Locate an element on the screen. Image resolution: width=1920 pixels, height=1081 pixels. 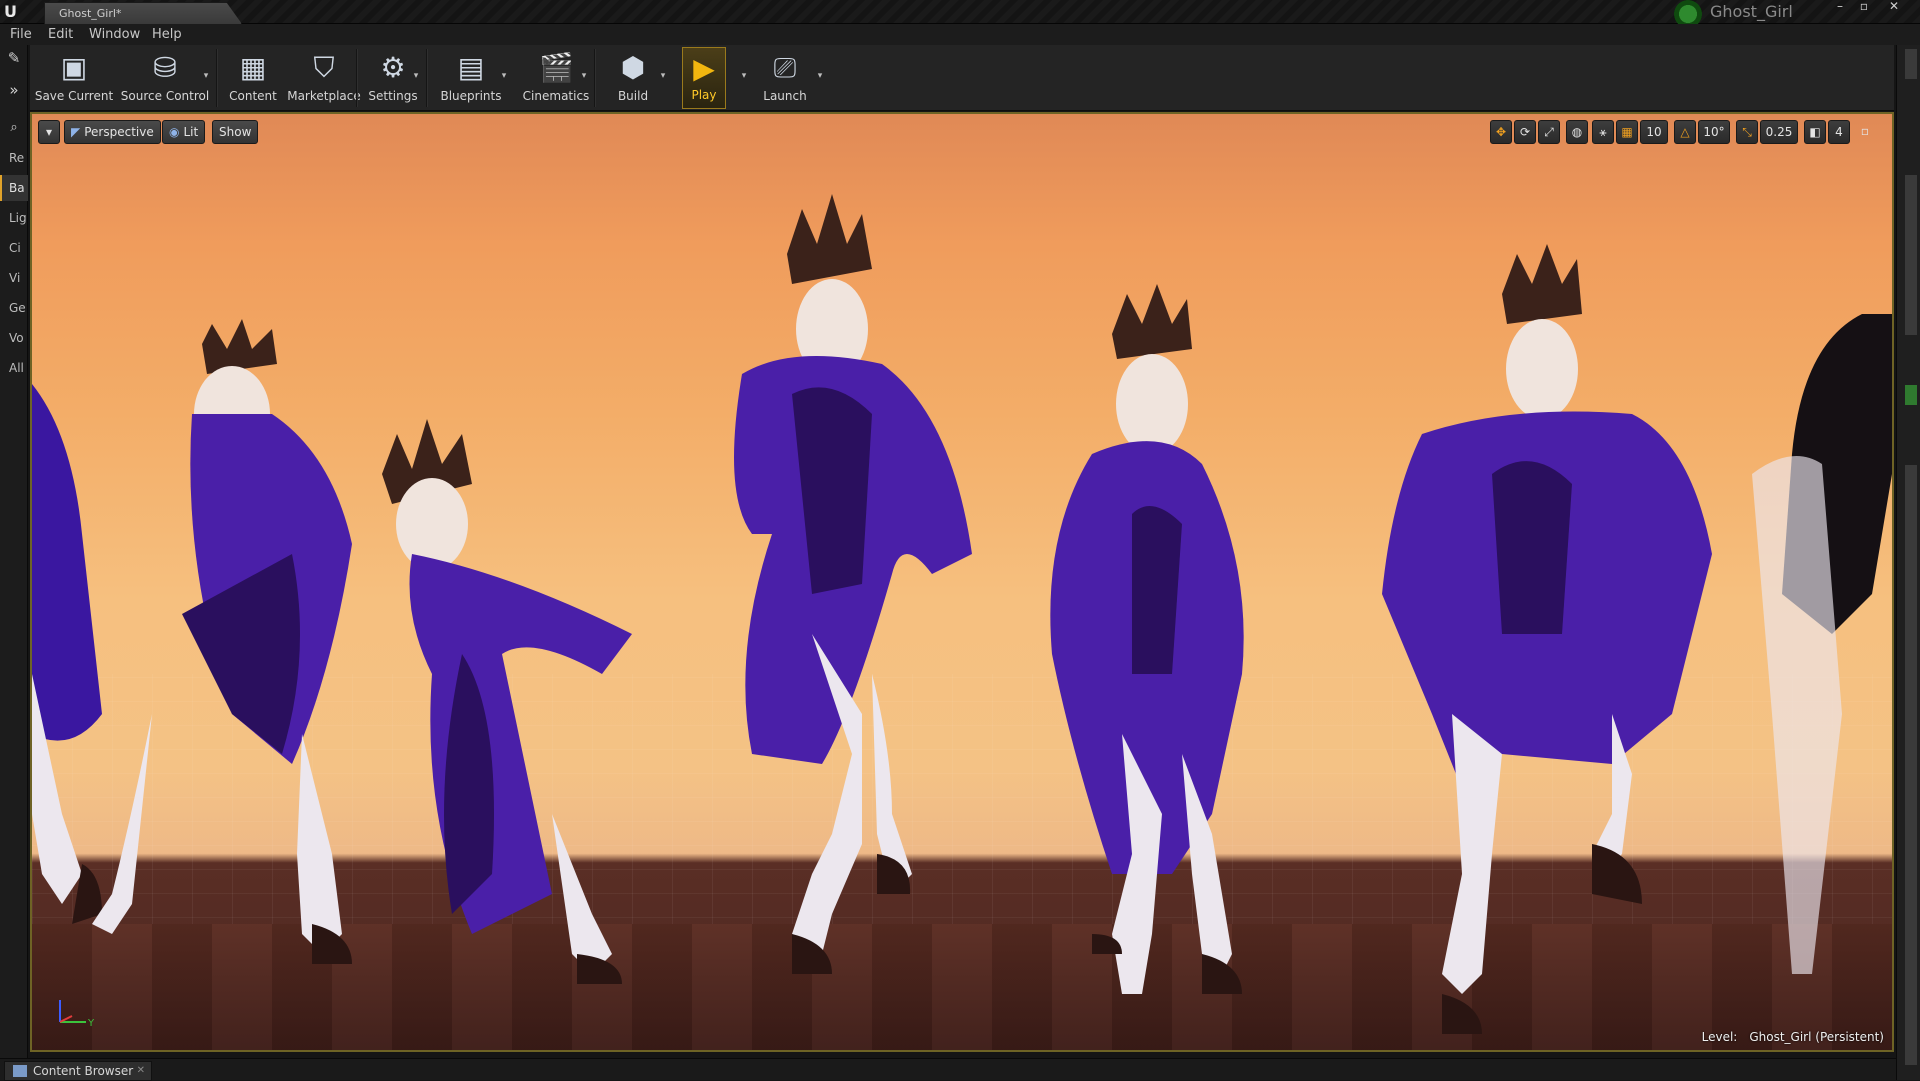
modes-panel-rail: ✎ » ⌕ Re Ba Lig Ci Vi Ge Vo All is located at coordinates (14, 552).